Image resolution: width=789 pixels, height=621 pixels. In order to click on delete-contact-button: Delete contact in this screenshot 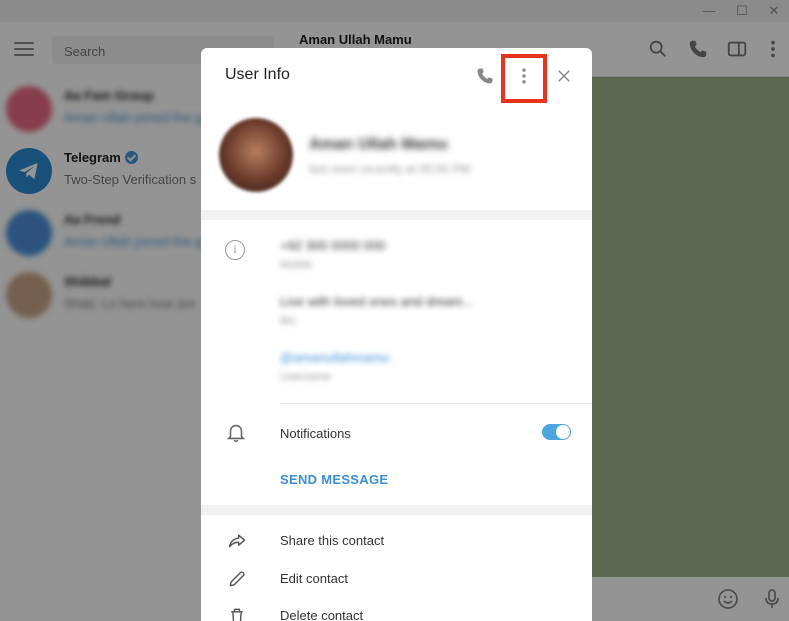, I will do `click(396, 610)`.